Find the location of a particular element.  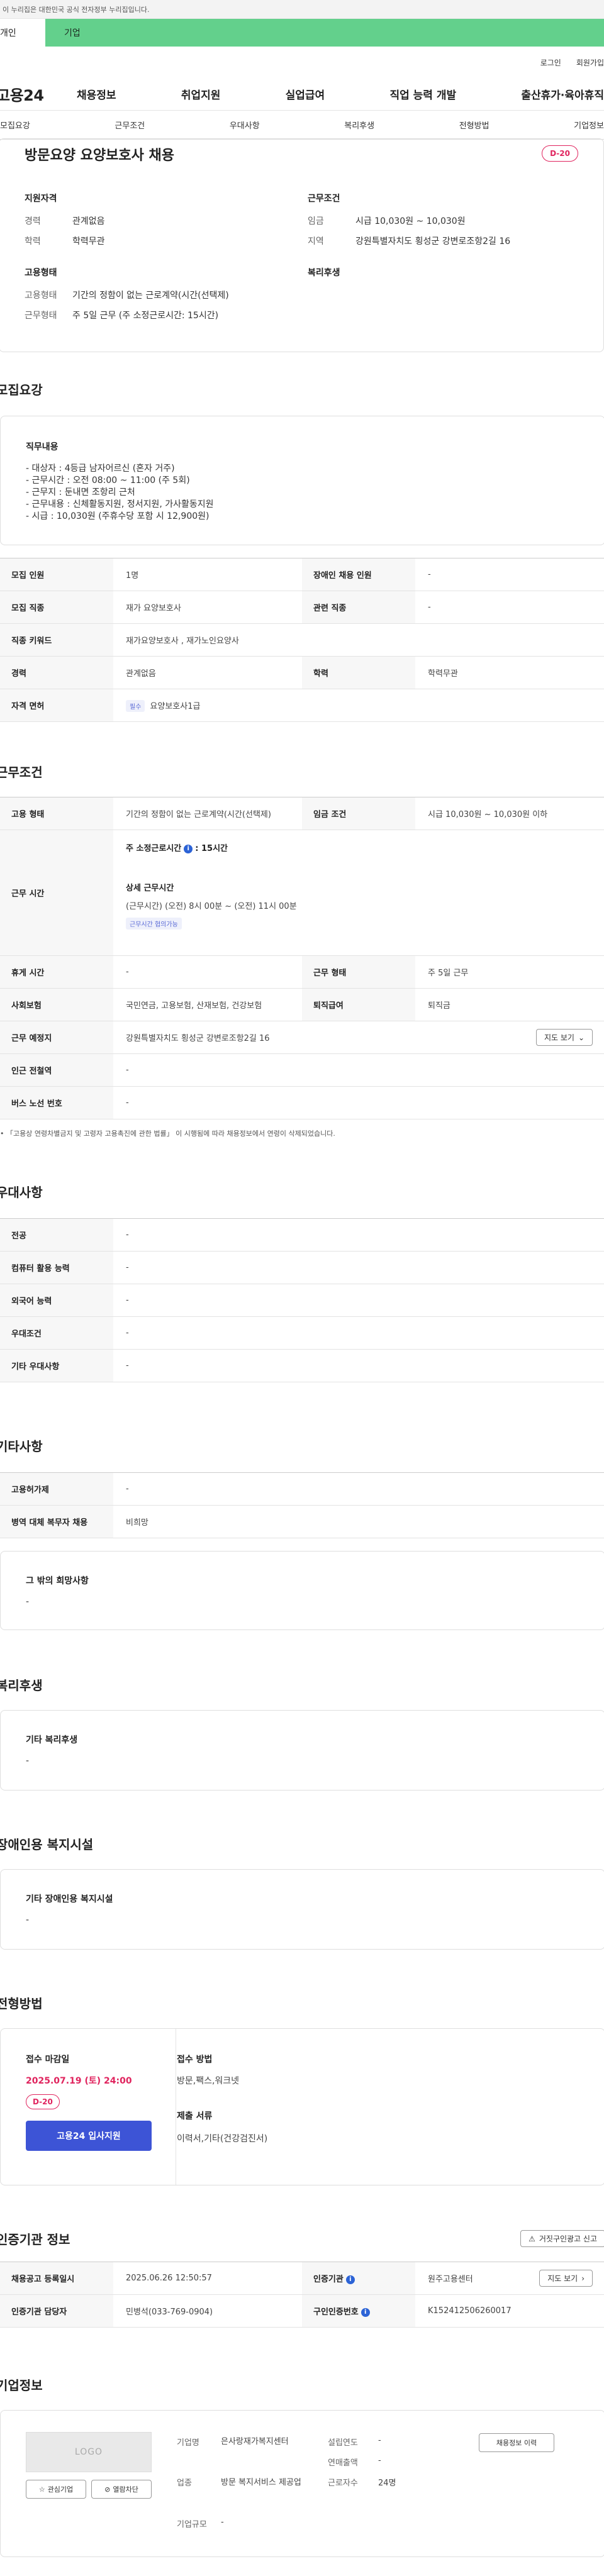

method-value: 방문,팩스,워크넷 is located at coordinates (208, 2081).